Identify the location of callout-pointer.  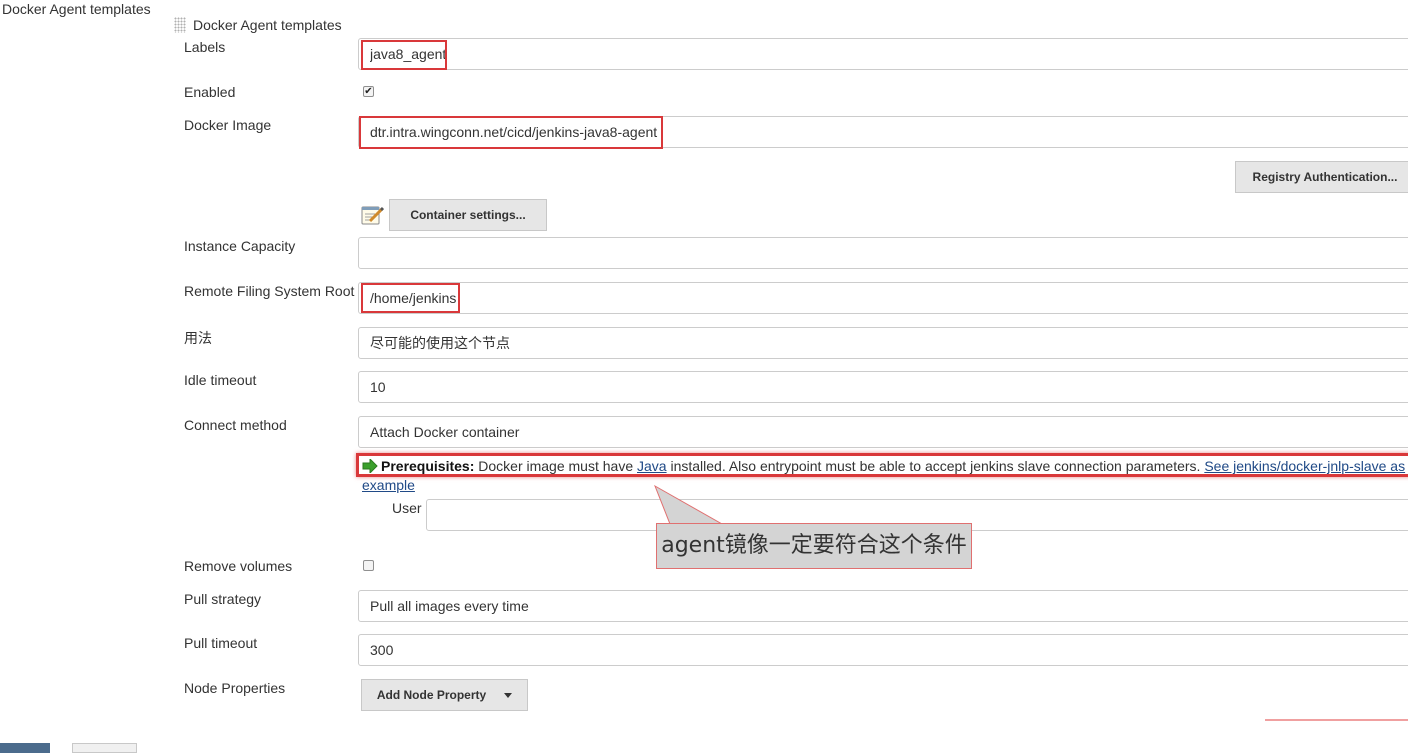
(689, 504).